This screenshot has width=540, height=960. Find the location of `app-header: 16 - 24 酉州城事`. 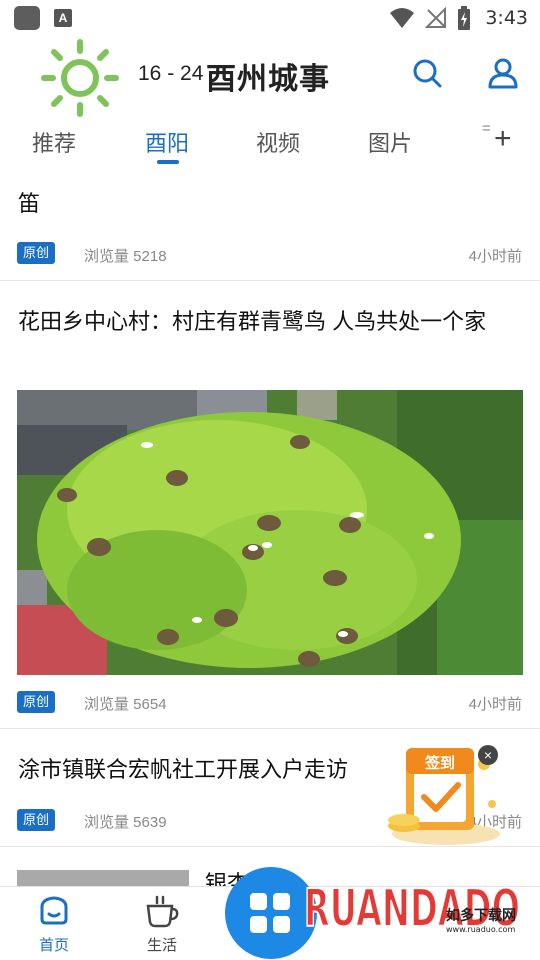

app-header: 16 - 24 酉州城事 is located at coordinates (270, 77).